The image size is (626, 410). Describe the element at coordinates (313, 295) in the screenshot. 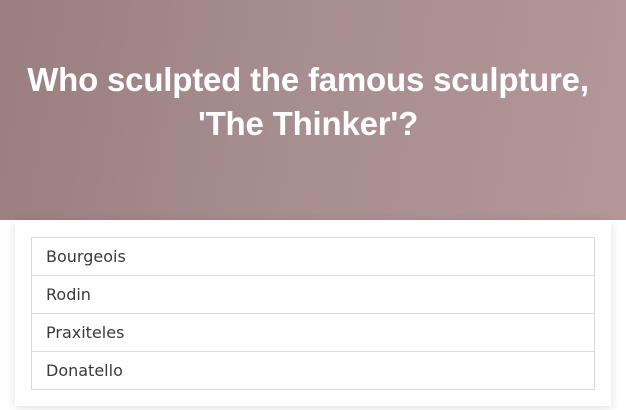

I see `answer-option-rodin: Rodin` at that location.